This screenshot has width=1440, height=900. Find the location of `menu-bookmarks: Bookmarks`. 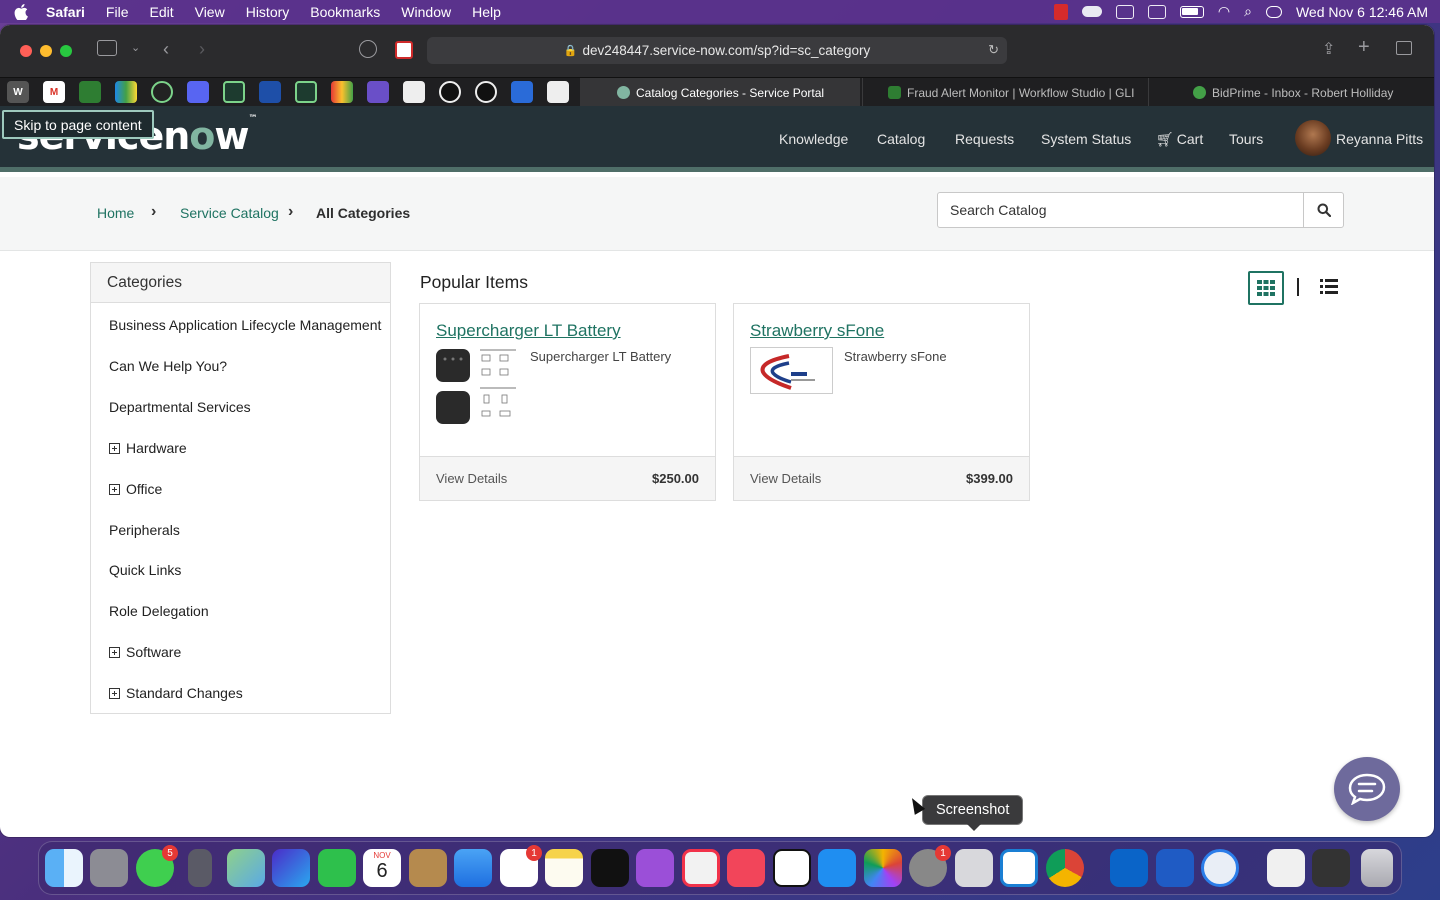

menu-bookmarks: Bookmarks is located at coordinates (345, 12).